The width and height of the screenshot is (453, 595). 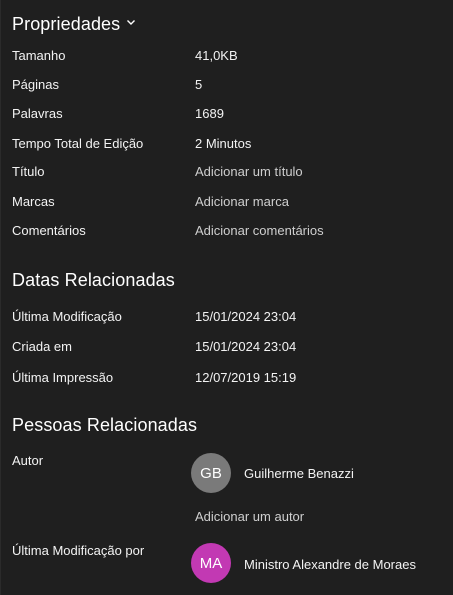 I want to click on pages-value: 5, so click(x=199, y=84).